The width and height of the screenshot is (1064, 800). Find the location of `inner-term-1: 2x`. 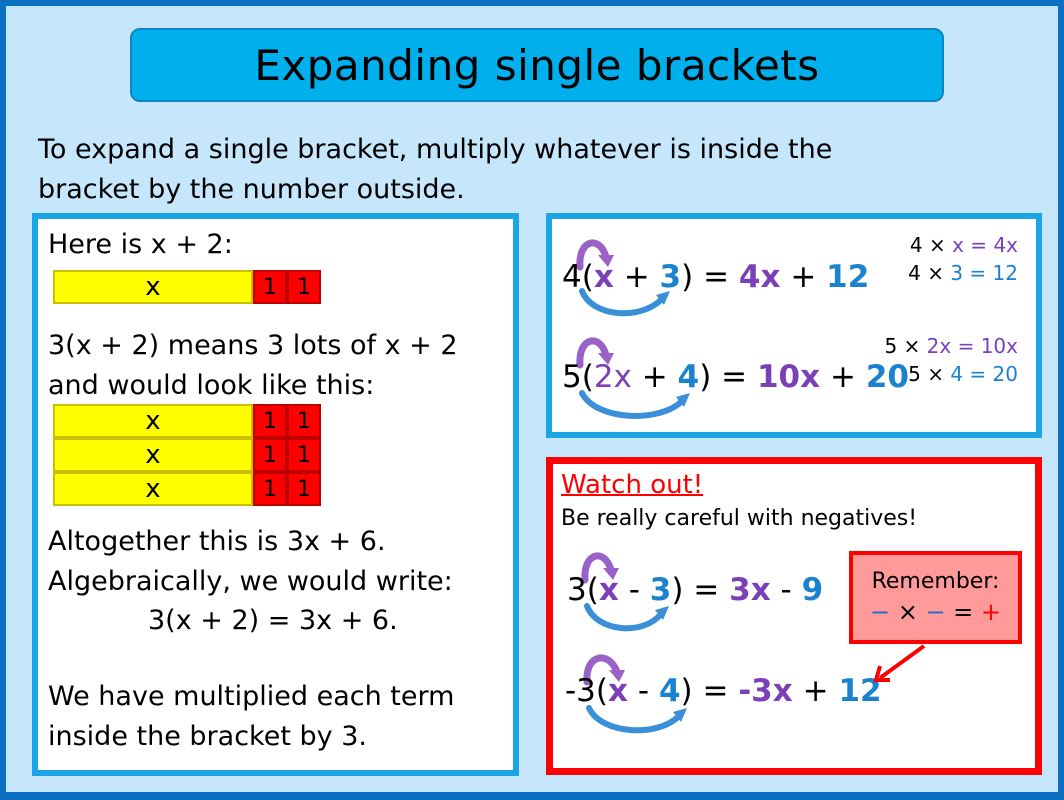

inner-term-1: 2x is located at coordinates (612, 377).